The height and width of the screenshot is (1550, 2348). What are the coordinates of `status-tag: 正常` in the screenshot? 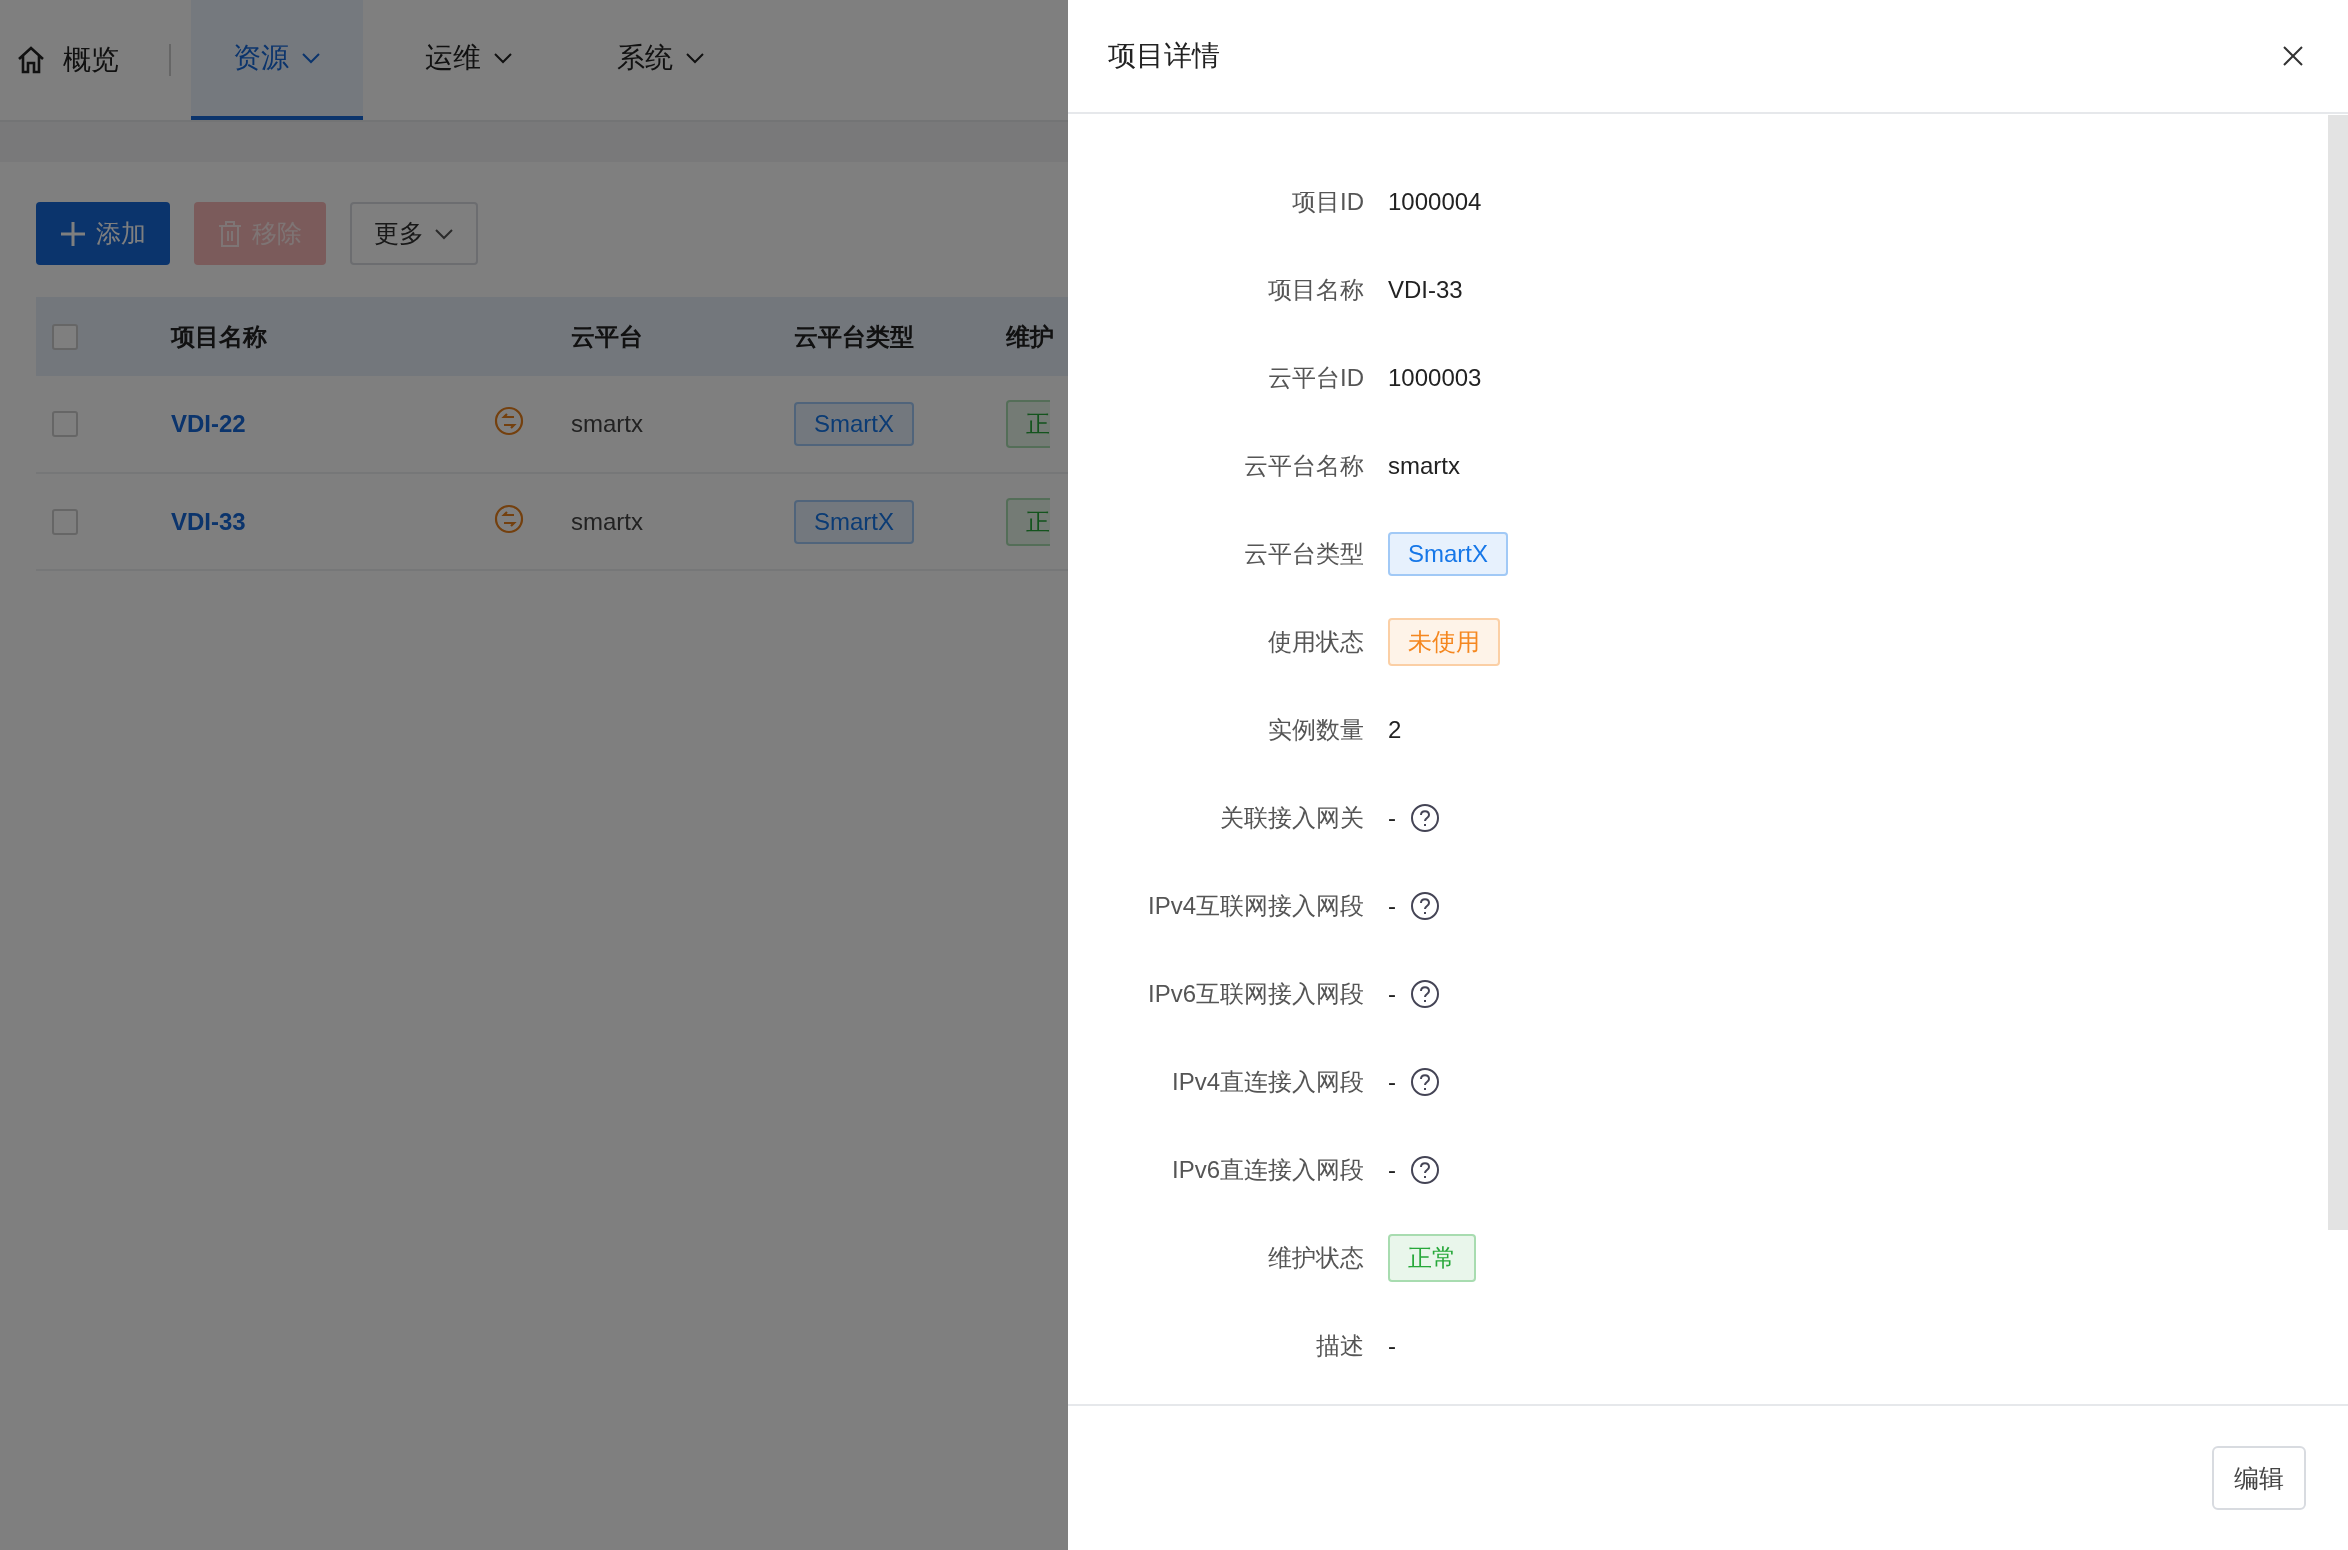 It's located at (1432, 1258).